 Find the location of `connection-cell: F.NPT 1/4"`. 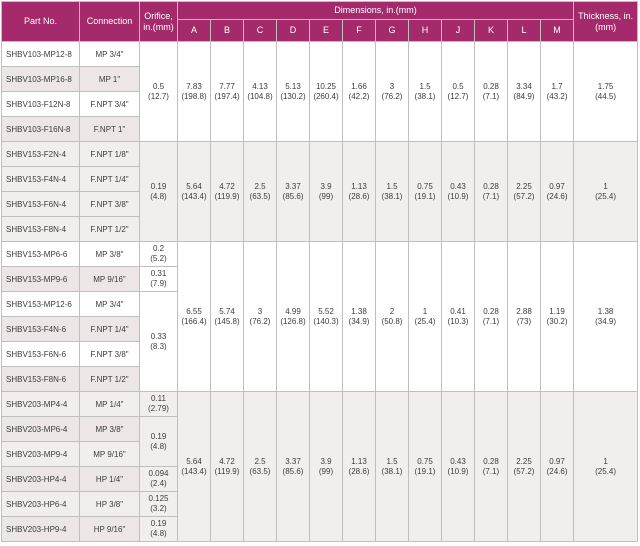

connection-cell: F.NPT 1/4" is located at coordinates (109, 329).